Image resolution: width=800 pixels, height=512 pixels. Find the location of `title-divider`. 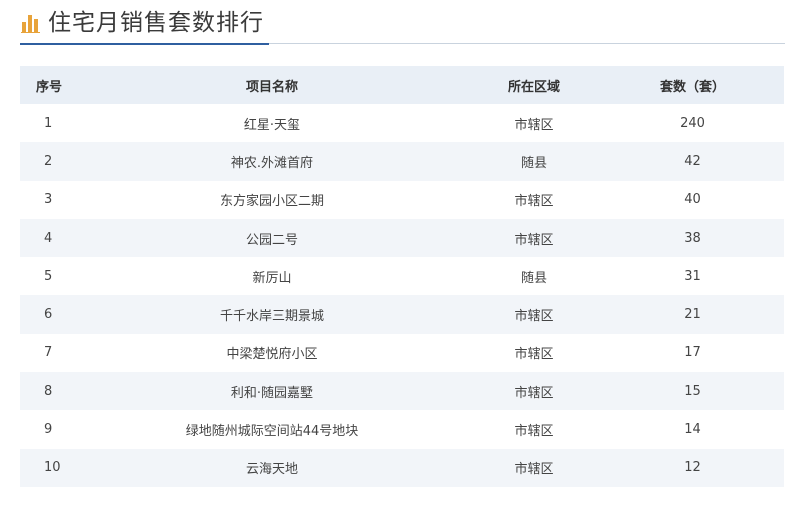

title-divider is located at coordinates (527, 43).